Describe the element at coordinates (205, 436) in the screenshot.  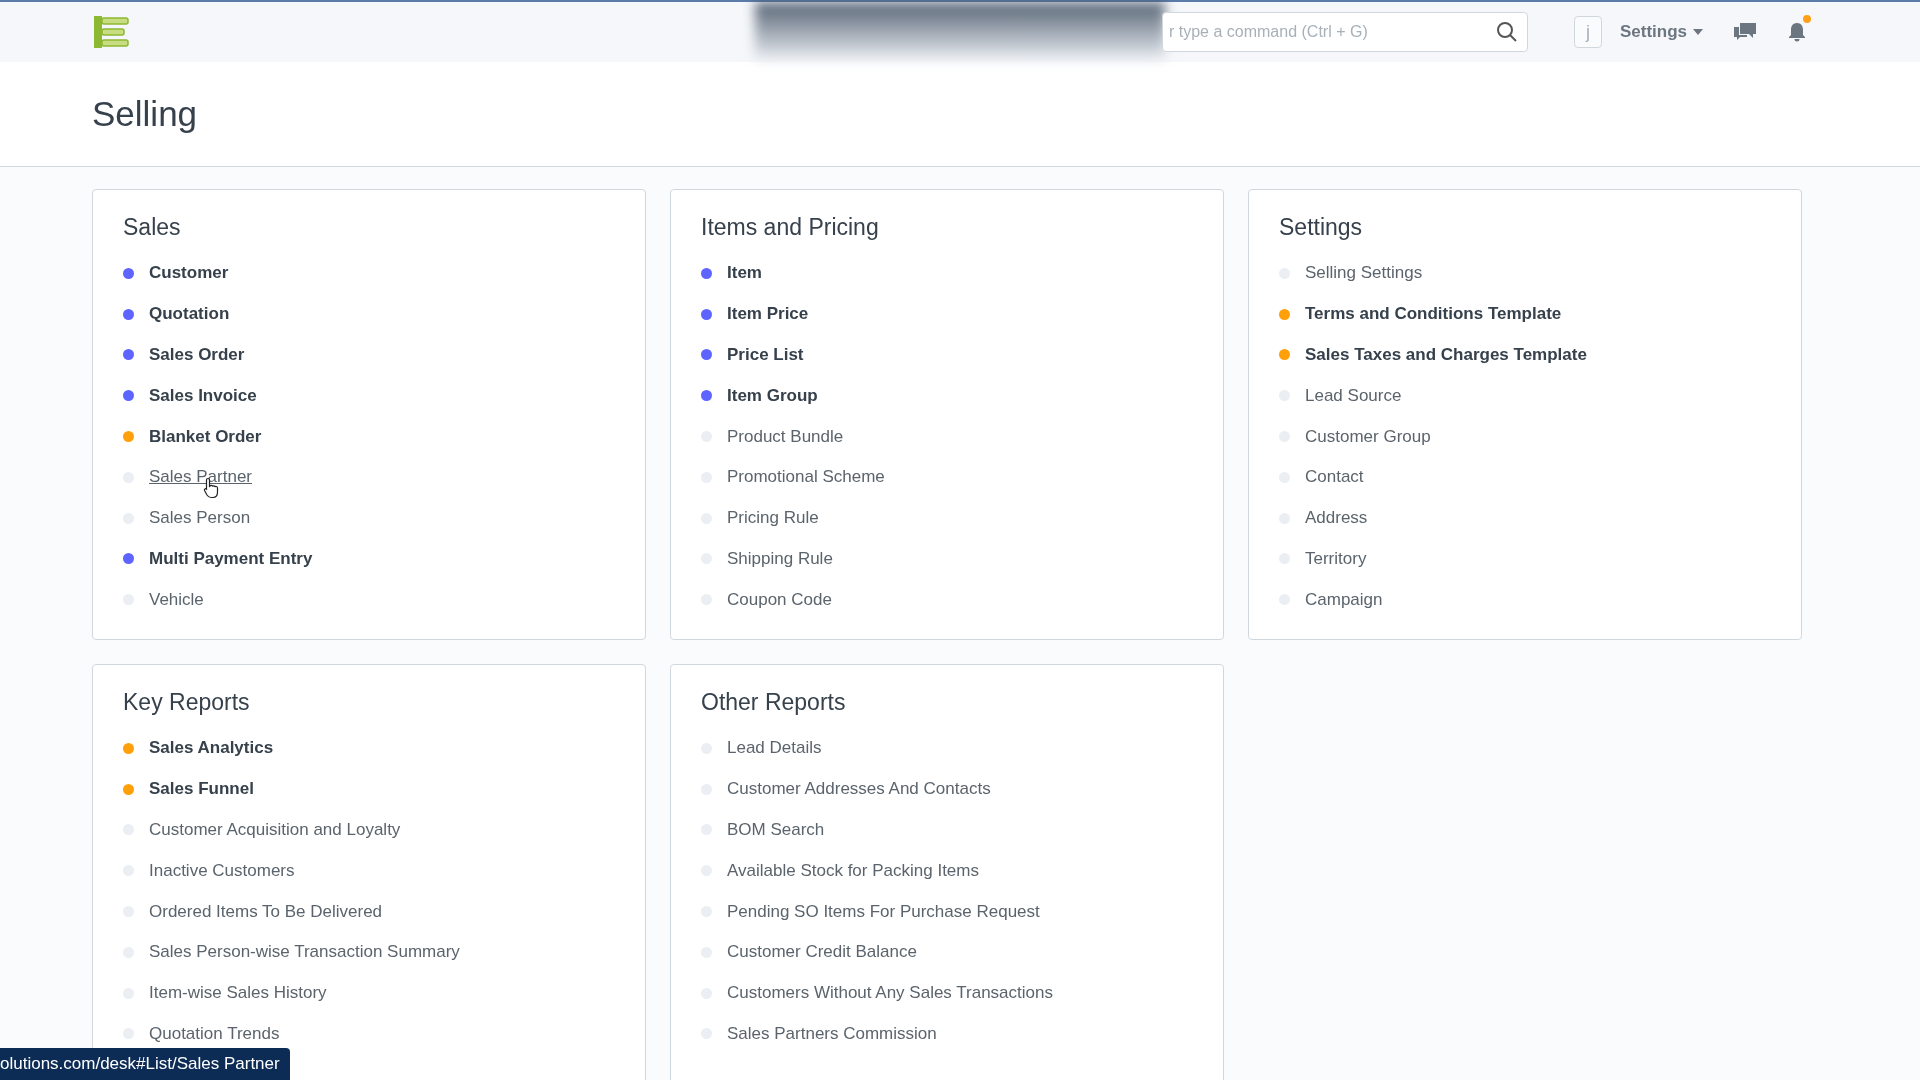
I see `module-link: Blanket Order` at that location.